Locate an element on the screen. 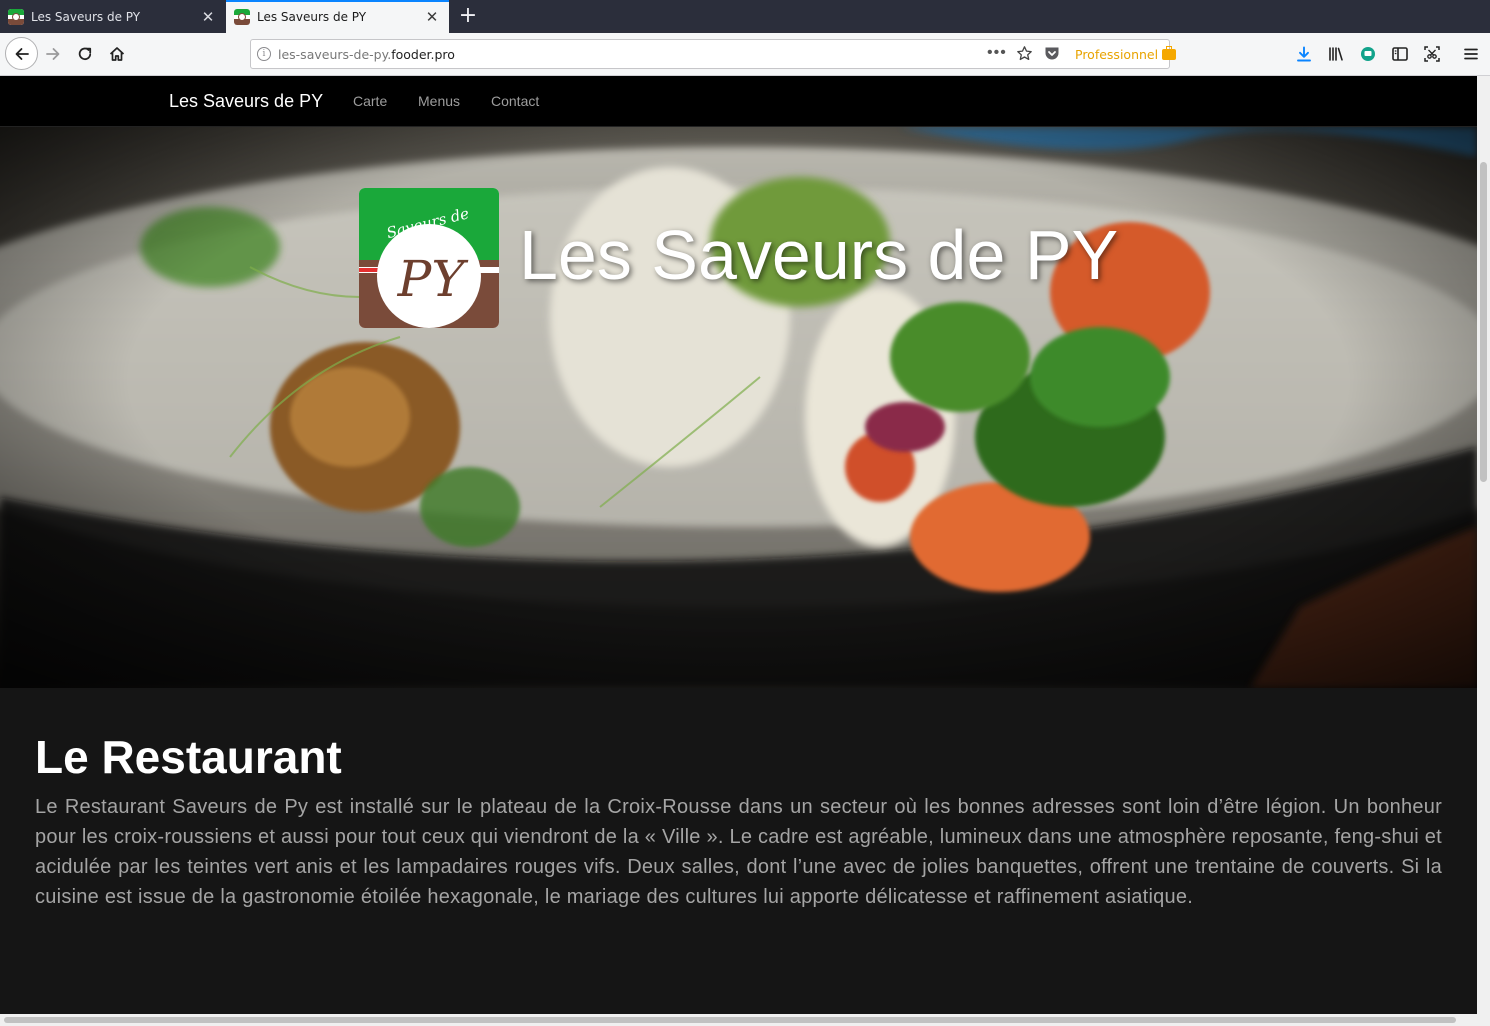 This screenshot has width=1490, height=1026. container-label: Professionnel is located at coordinates (1117, 54).